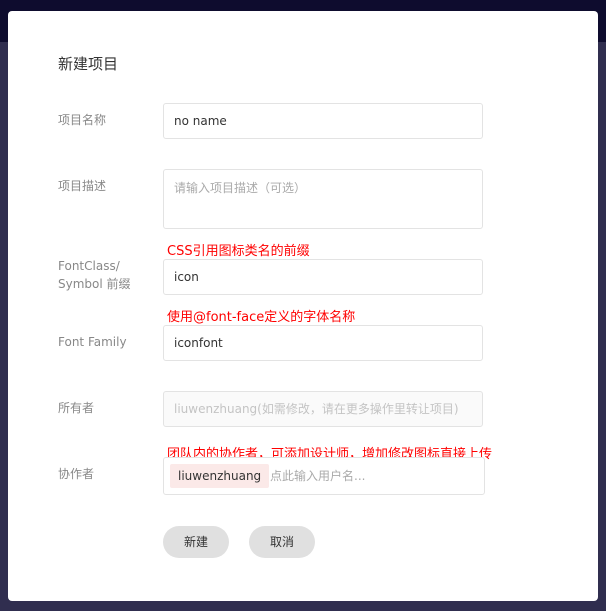 The height and width of the screenshot is (611, 606). What do you see at coordinates (82, 120) in the screenshot?
I see `name-label: 项目名称` at bounding box center [82, 120].